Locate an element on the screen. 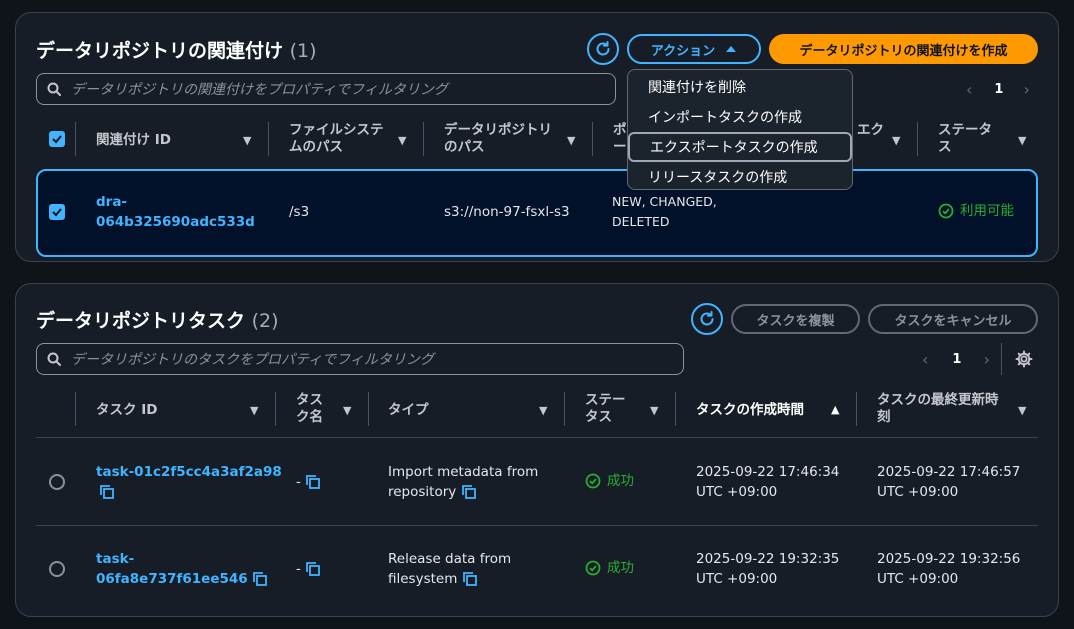 The height and width of the screenshot is (629, 1074). column-label: 刻 is located at coordinates (884, 417).